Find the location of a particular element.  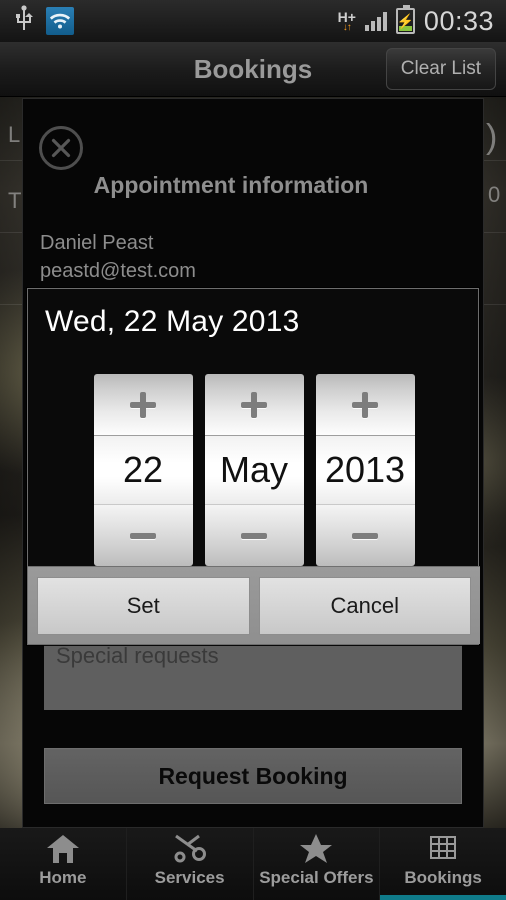

home-icon is located at coordinates (63, 849).